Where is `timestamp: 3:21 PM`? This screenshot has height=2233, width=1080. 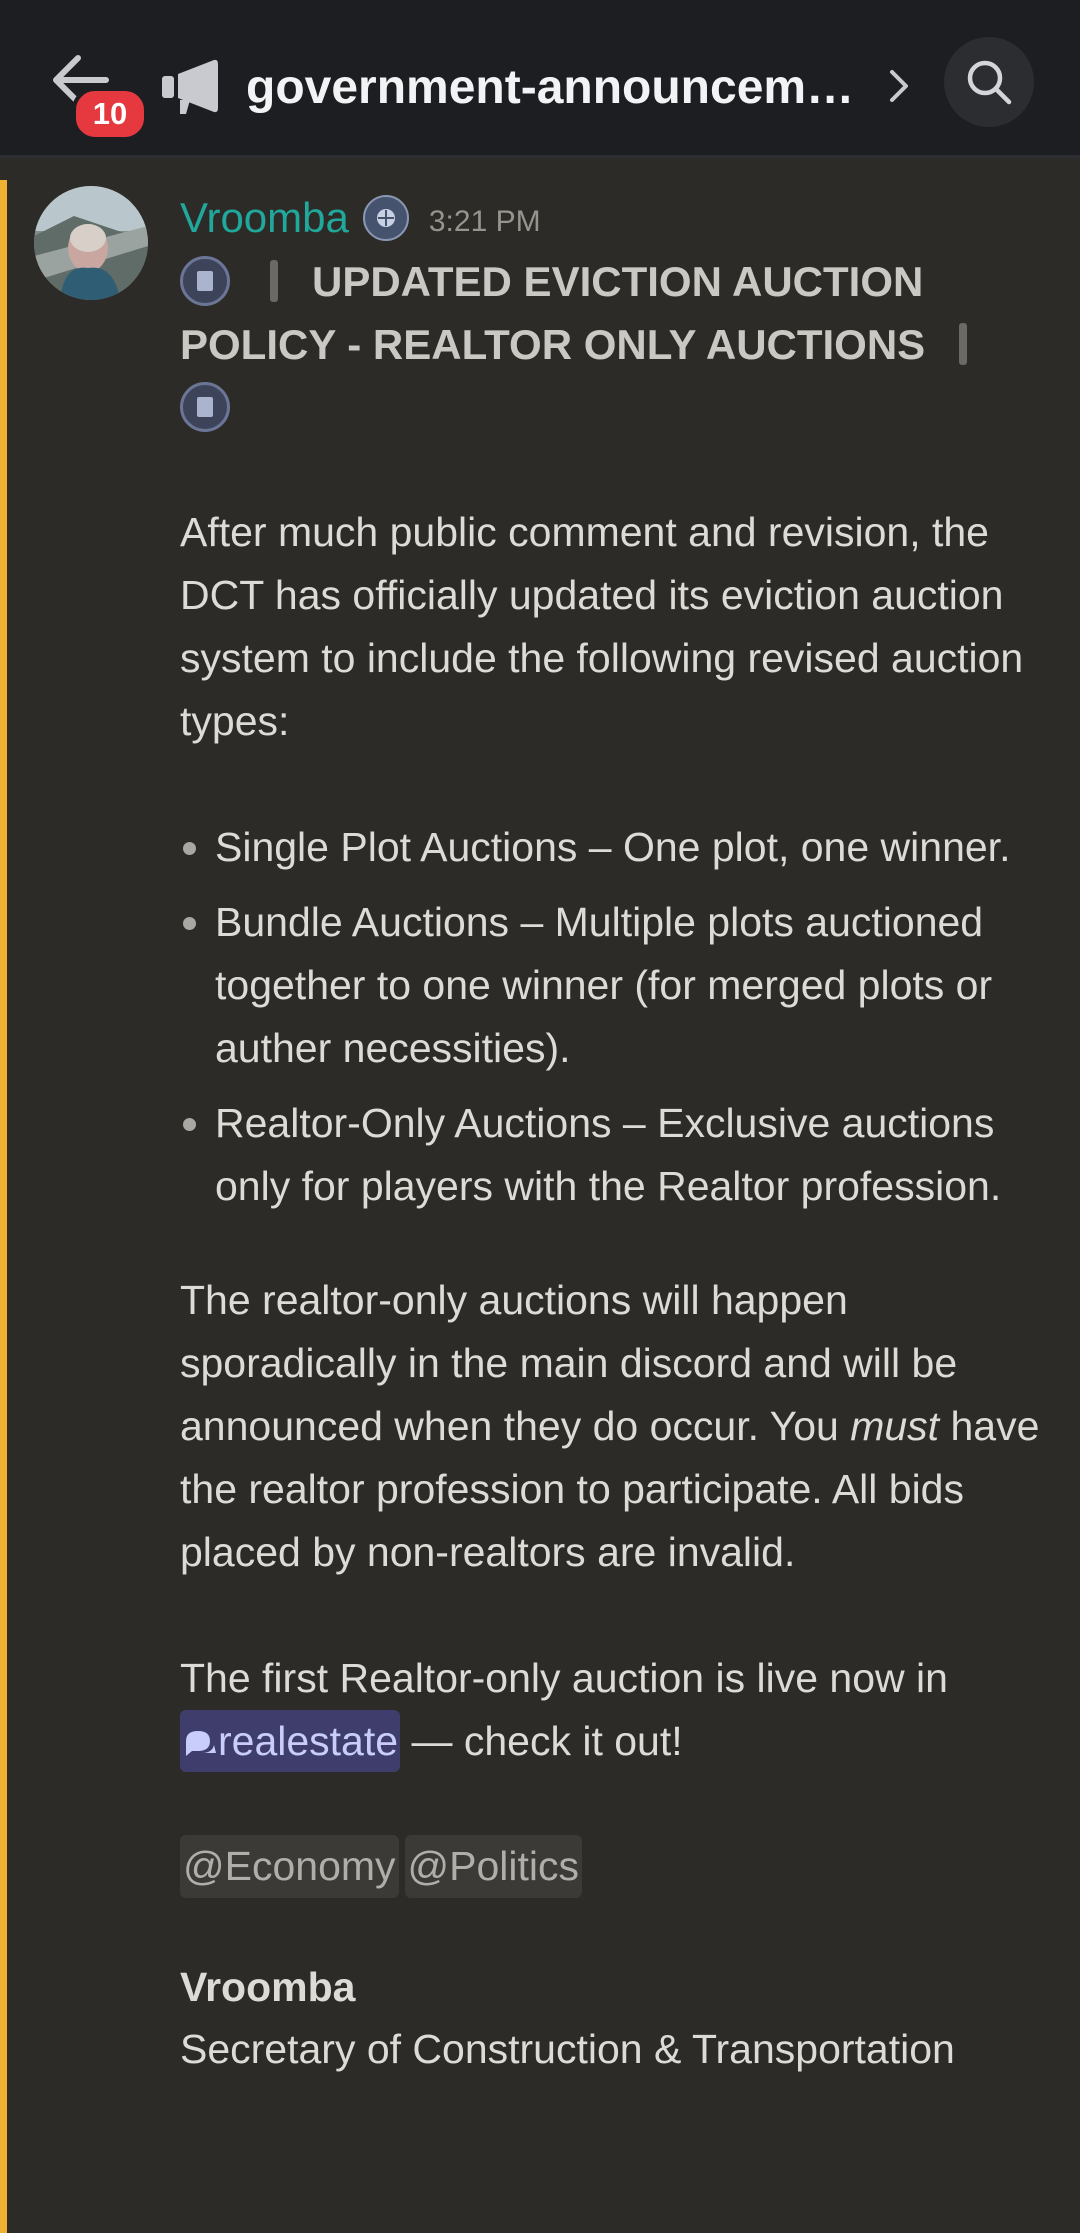 timestamp: 3:21 PM is located at coordinates (484, 221).